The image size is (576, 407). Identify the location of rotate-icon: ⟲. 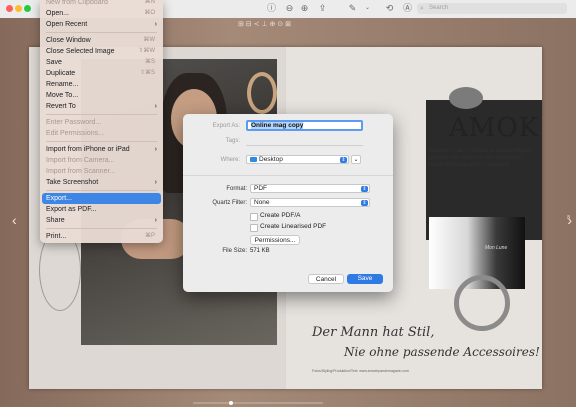
(389, 8).